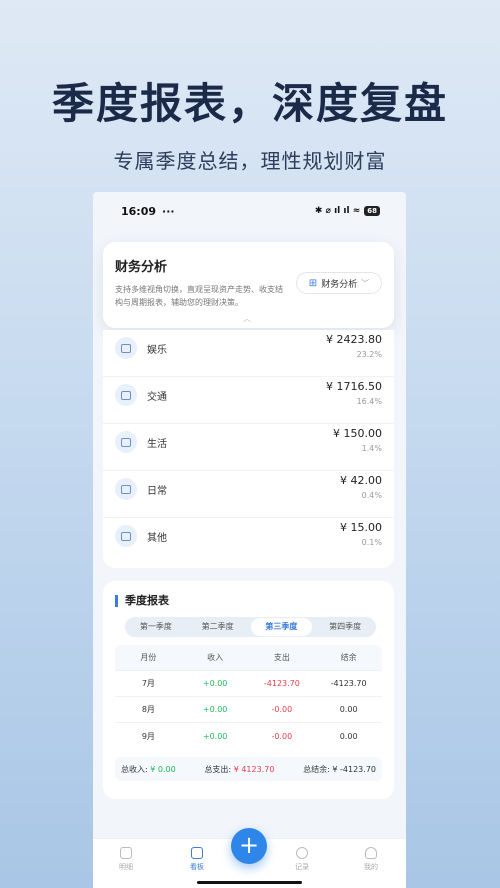 The width and height of the screenshot is (500, 888). What do you see at coordinates (248, 658) in the screenshot?
I see `table-header: 月份 收入 支出 结余` at bounding box center [248, 658].